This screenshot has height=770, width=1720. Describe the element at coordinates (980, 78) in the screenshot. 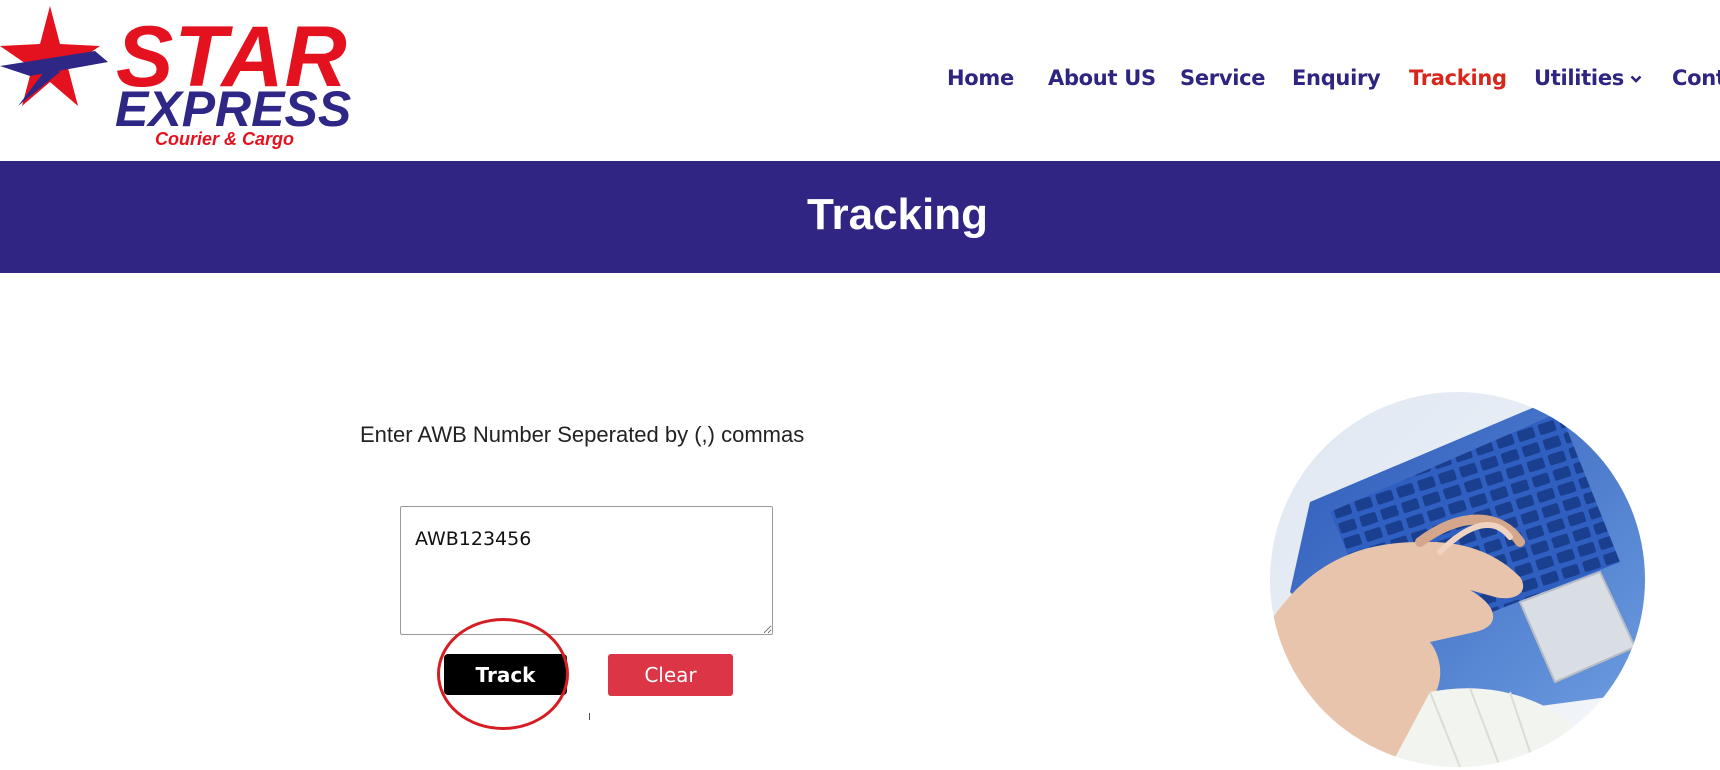

I see `nav-home: Home` at that location.